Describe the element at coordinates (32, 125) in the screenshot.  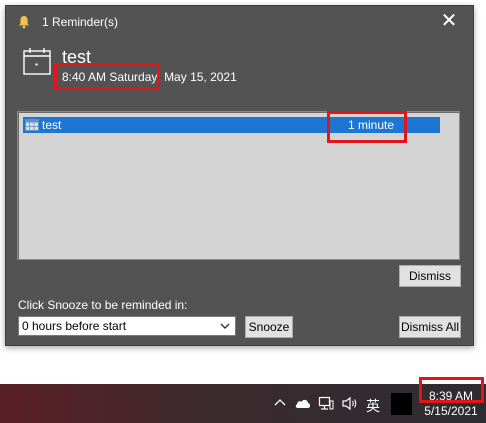
I see `appointment-icon` at that location.